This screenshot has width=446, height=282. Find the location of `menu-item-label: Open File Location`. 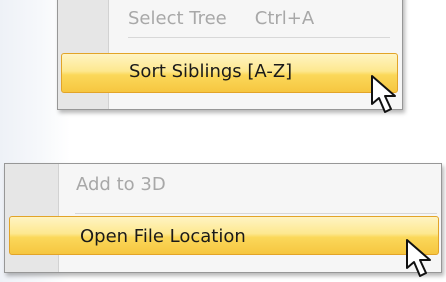

menu-item-label: Open File Location is located at coordinates (163, 236).